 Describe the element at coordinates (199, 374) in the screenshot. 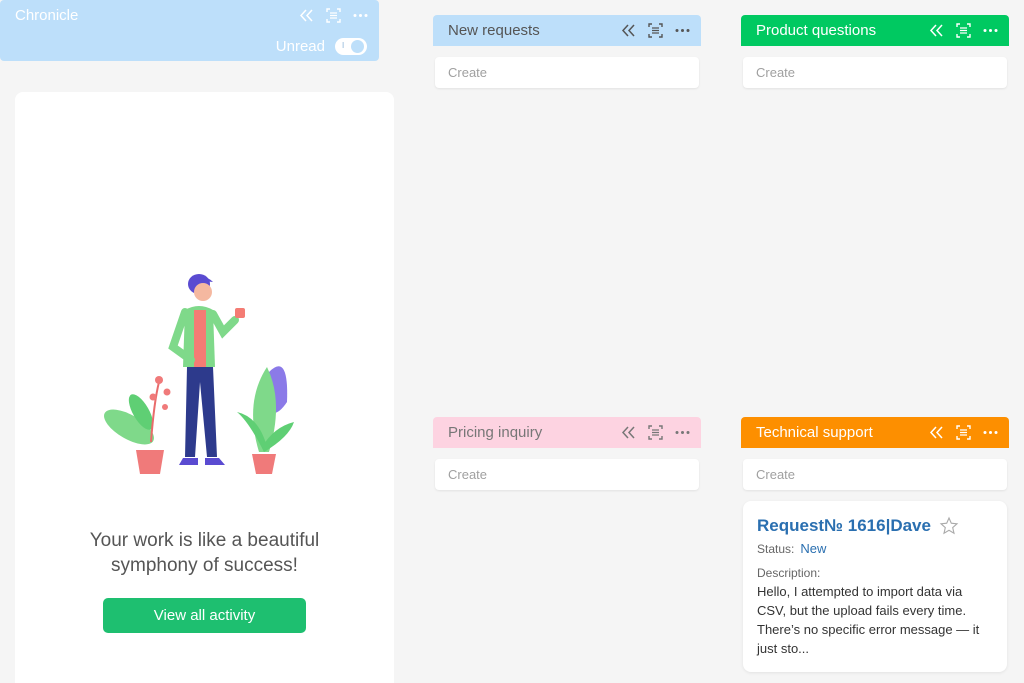

I see `empty-state-illustration` at that location.